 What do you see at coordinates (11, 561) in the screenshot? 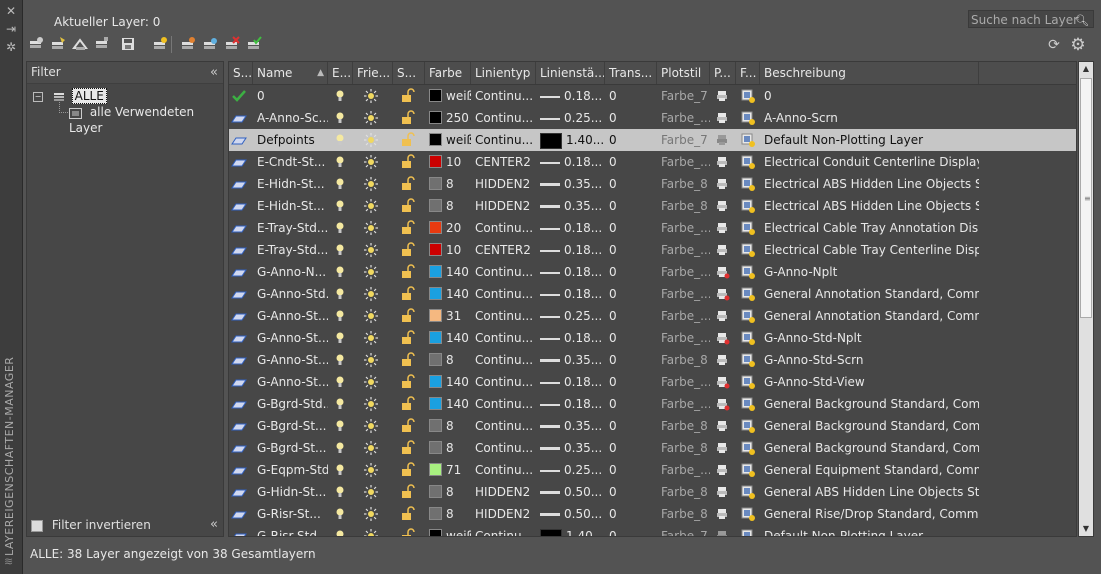
I see `palette-grip-icon: ≋` at bounding box center [11, 561].